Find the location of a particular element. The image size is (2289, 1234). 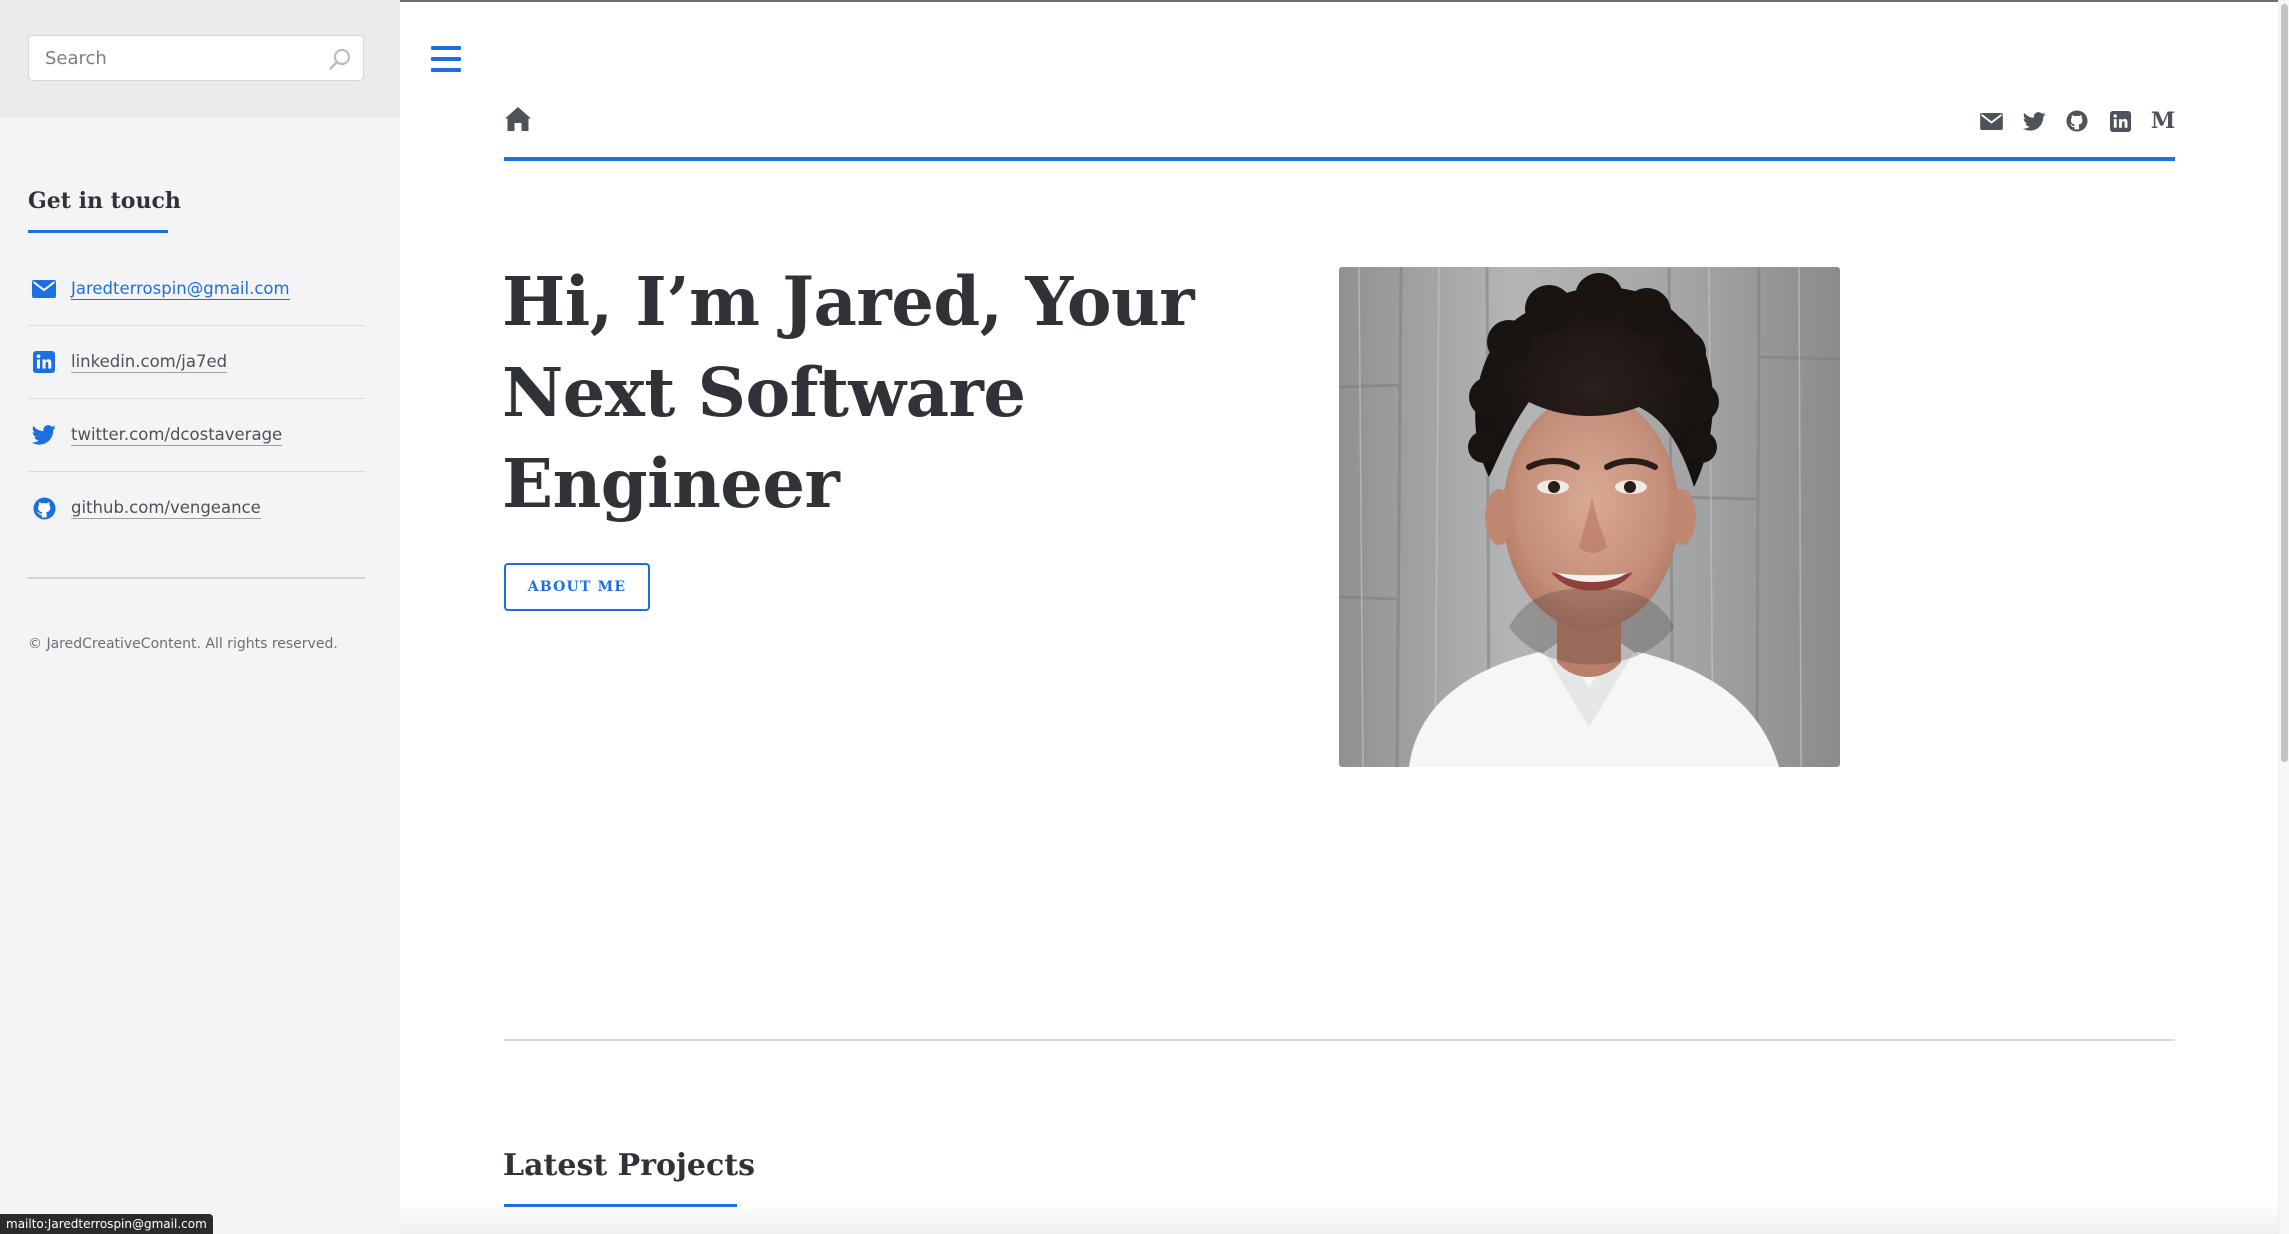

heading-underline is located at coordinates (98, 231).